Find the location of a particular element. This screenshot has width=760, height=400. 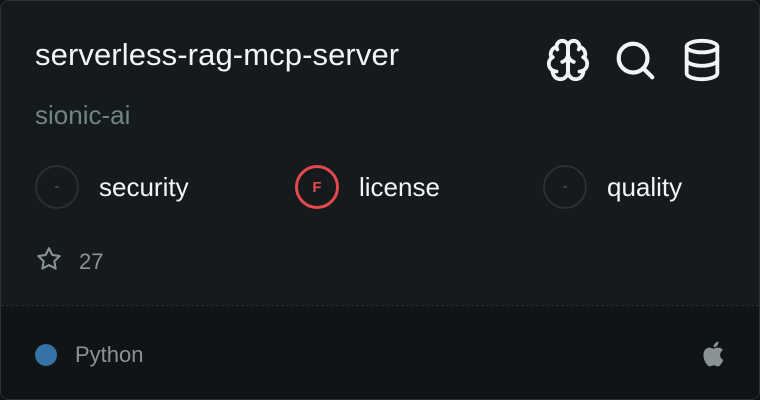

repo-title: serverless-rag-mcp-server is located at coordinates (217, 55).